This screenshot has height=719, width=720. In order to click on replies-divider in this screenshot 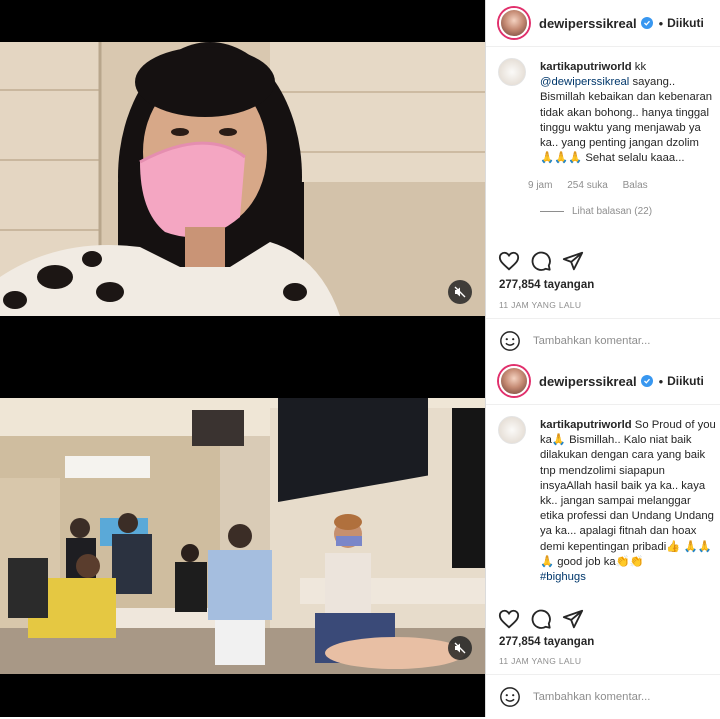, I will do `click(552, 211)`.